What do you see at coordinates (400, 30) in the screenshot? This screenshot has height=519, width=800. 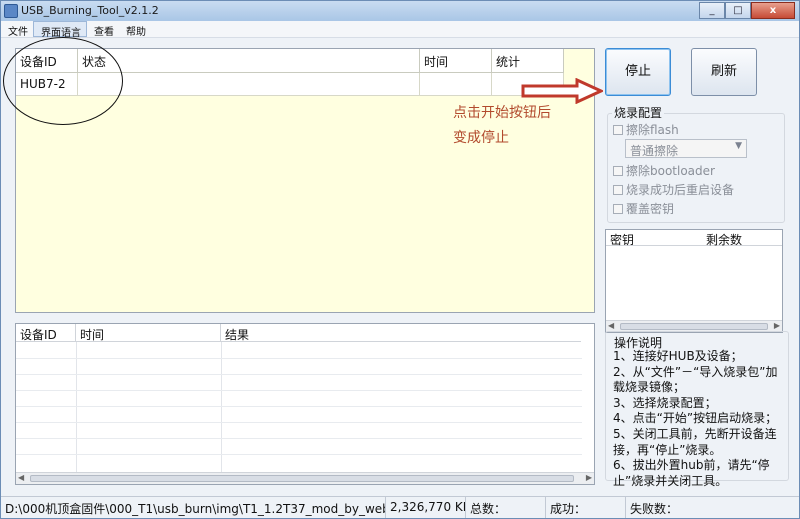 I see `menu-bar: 文件 界面语言 查看 帮助` at bounding box center [400, 30].